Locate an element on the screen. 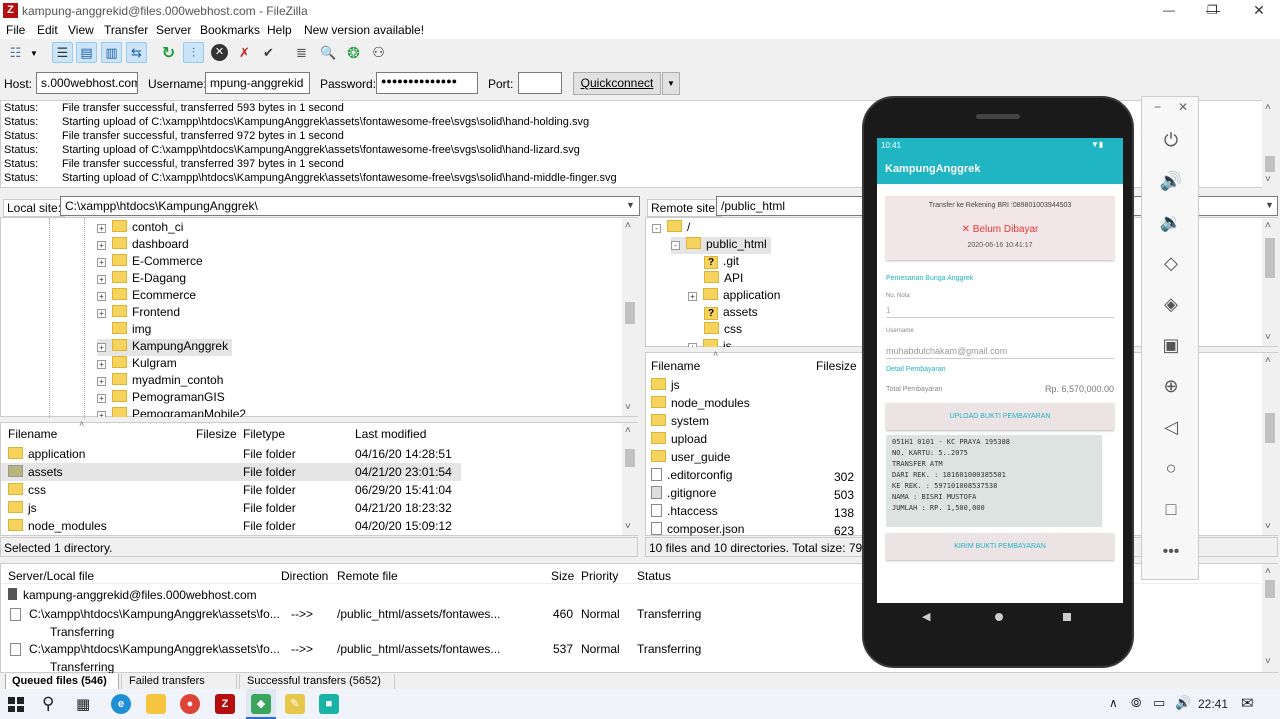 This screenshot has height=719, width=1280. rotate-left-icon: ◇ is located at coordinates (1171, 263).